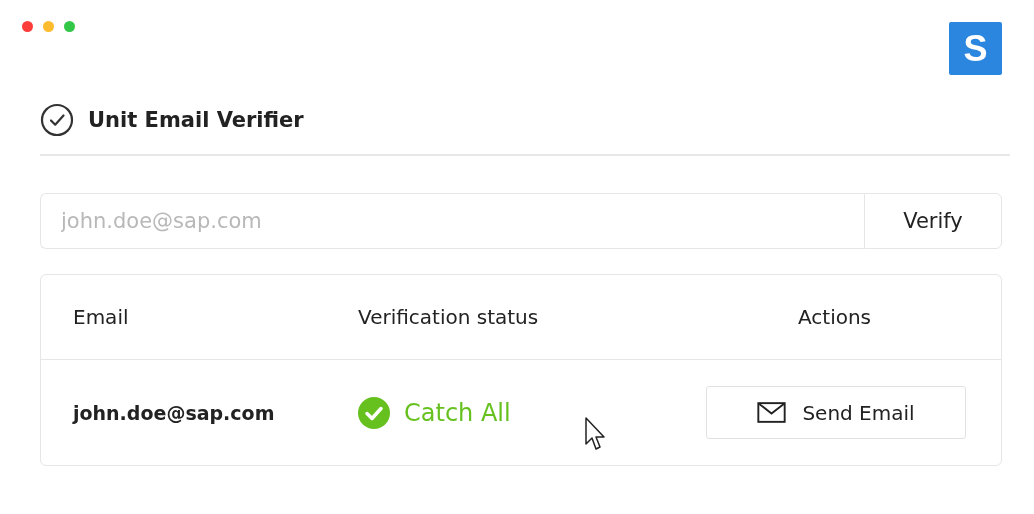 Image resolution: width=1034 pixels, height=514 pixels. What do you see at coordinates (452, 221) in the screenshot?
I see `email-input-field: john.doe@sap.com` at bounding box center [452, 221].